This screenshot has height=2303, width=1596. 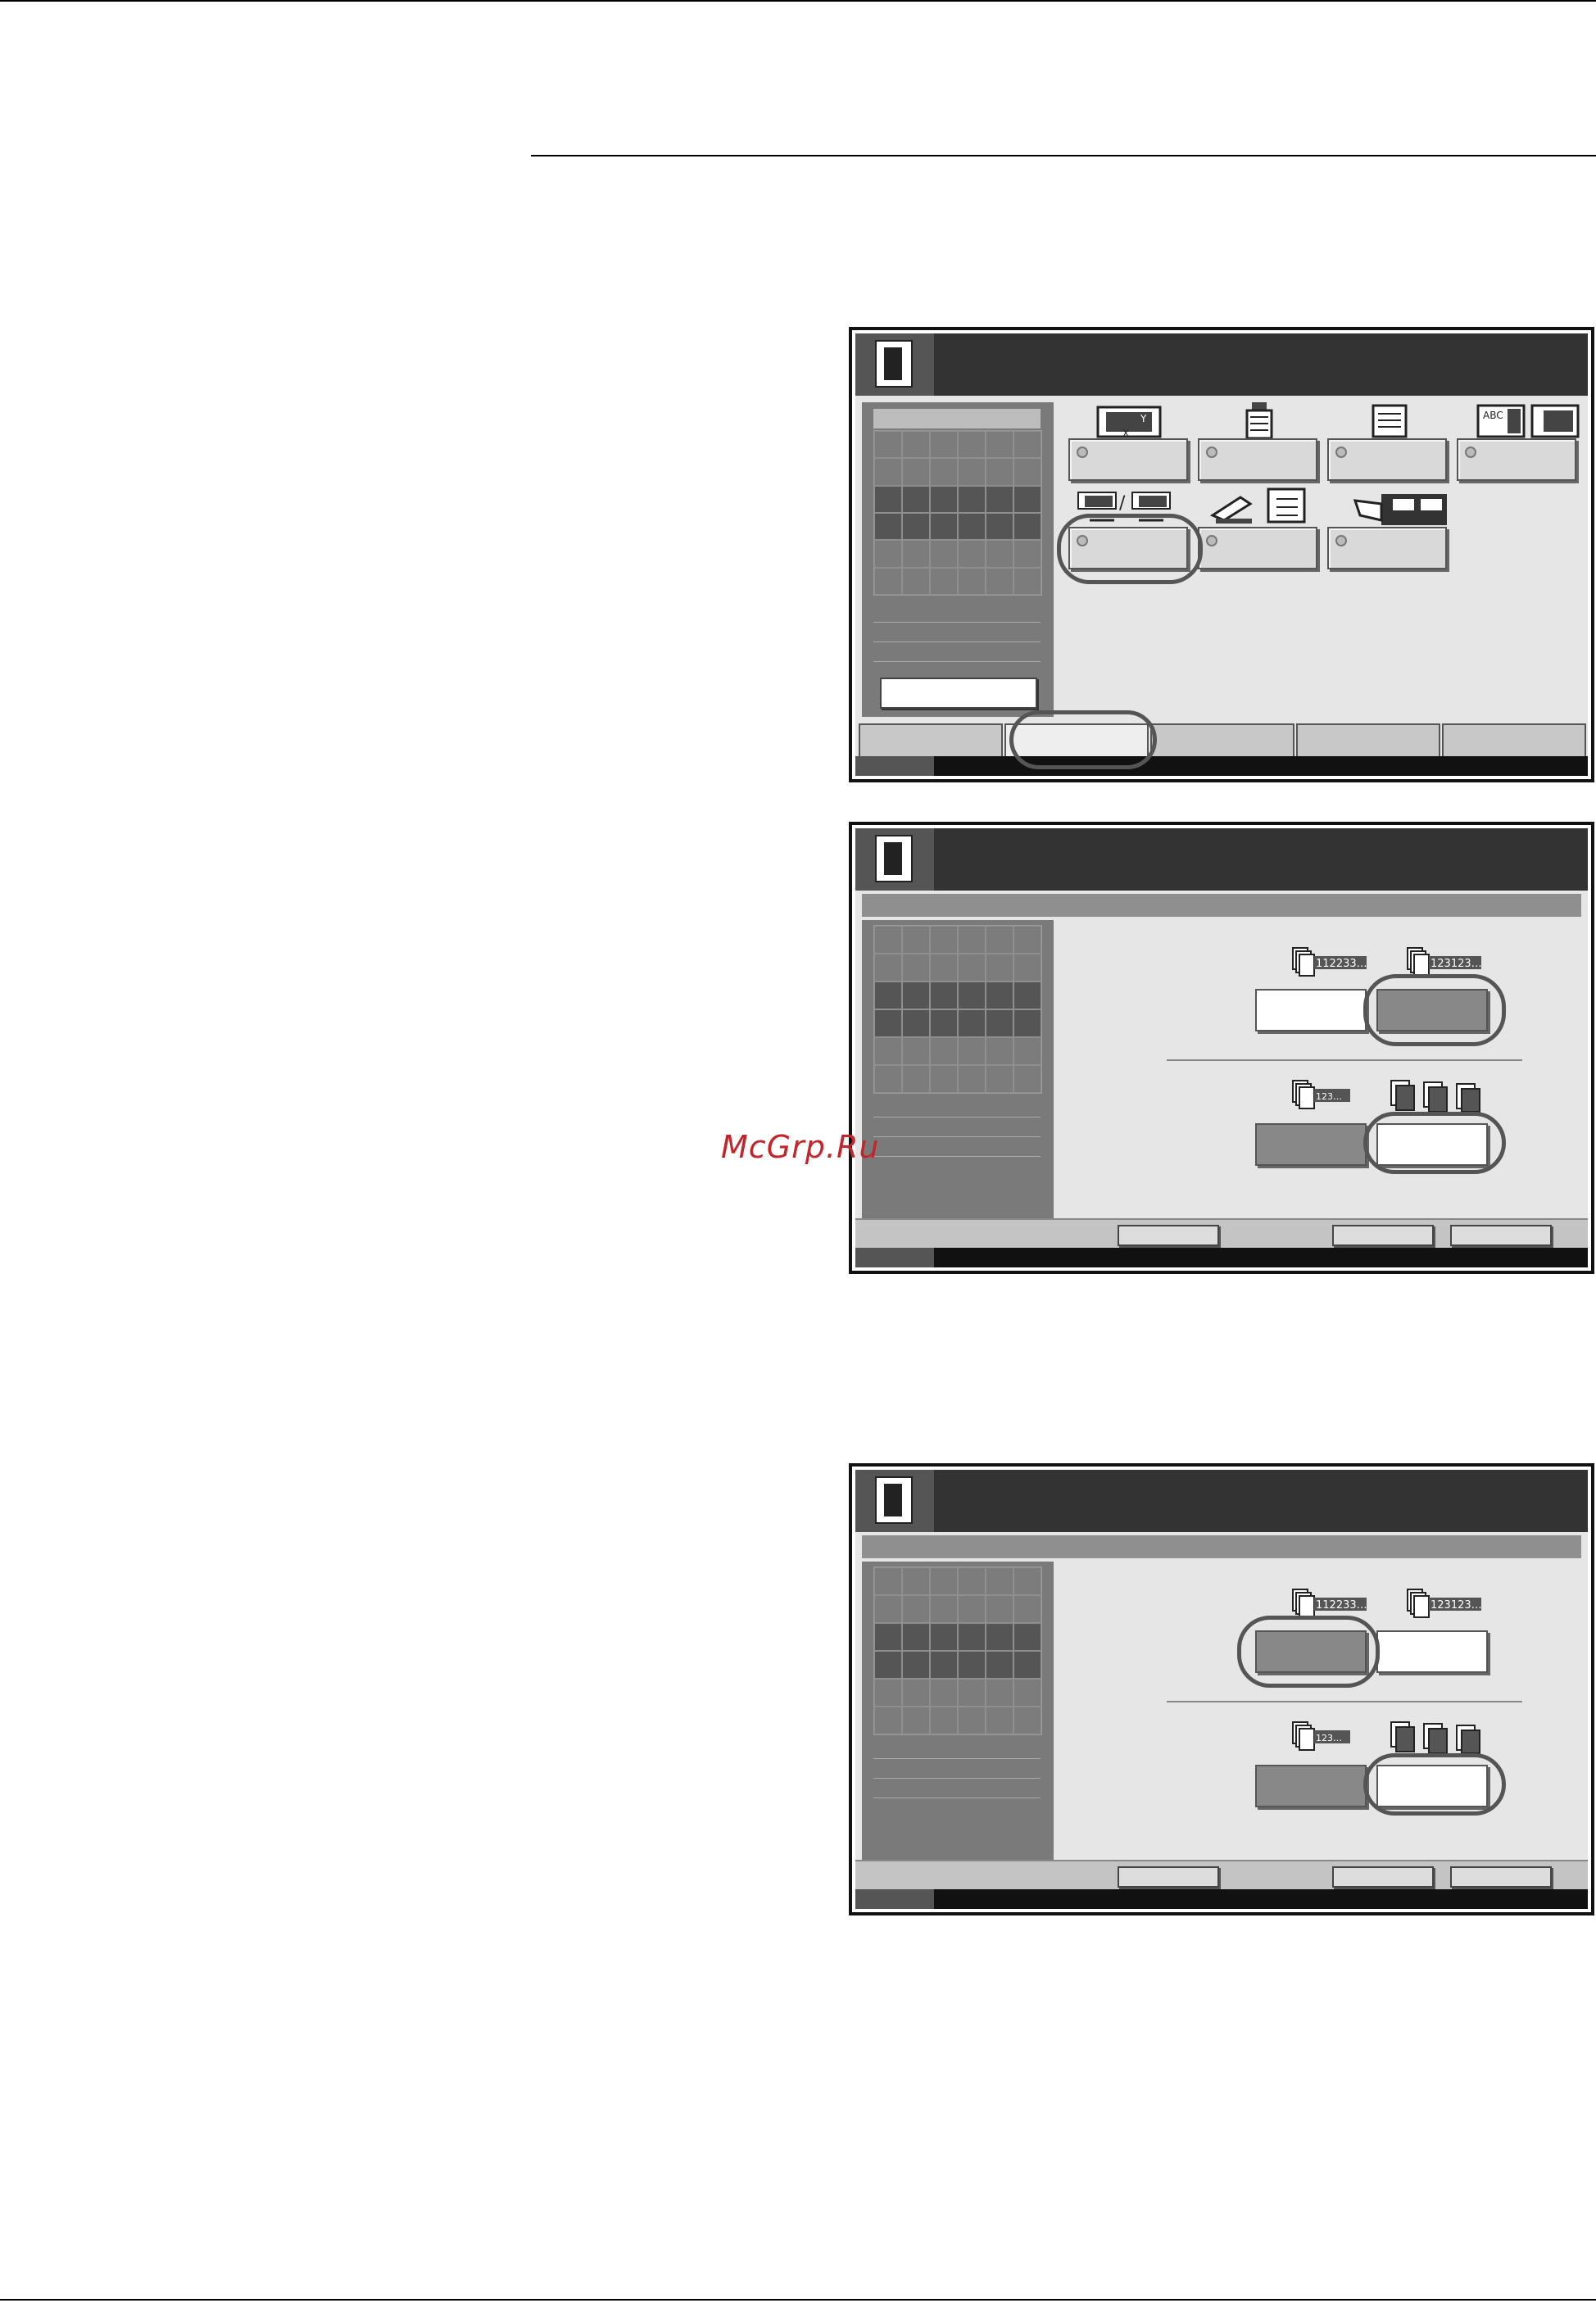 I want to click on watermark: McGrp.Ru, so click(x=800, y=1147).